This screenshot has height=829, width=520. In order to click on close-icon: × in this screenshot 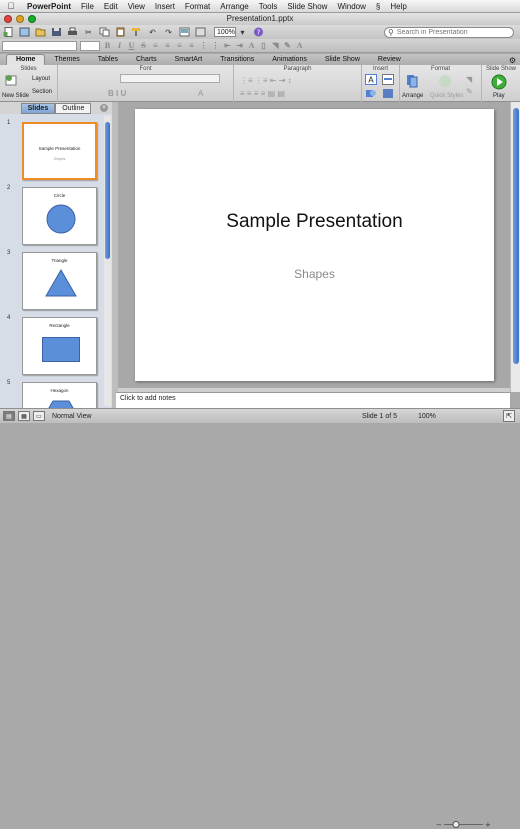, I will do `click(104, 108)`.